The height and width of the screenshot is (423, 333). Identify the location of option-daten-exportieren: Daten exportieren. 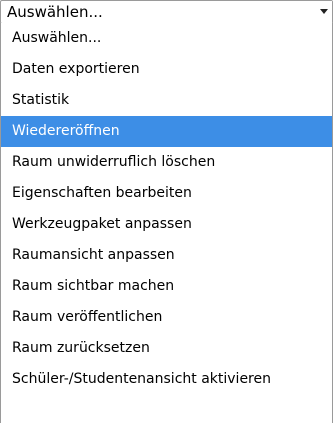
(166, 69).